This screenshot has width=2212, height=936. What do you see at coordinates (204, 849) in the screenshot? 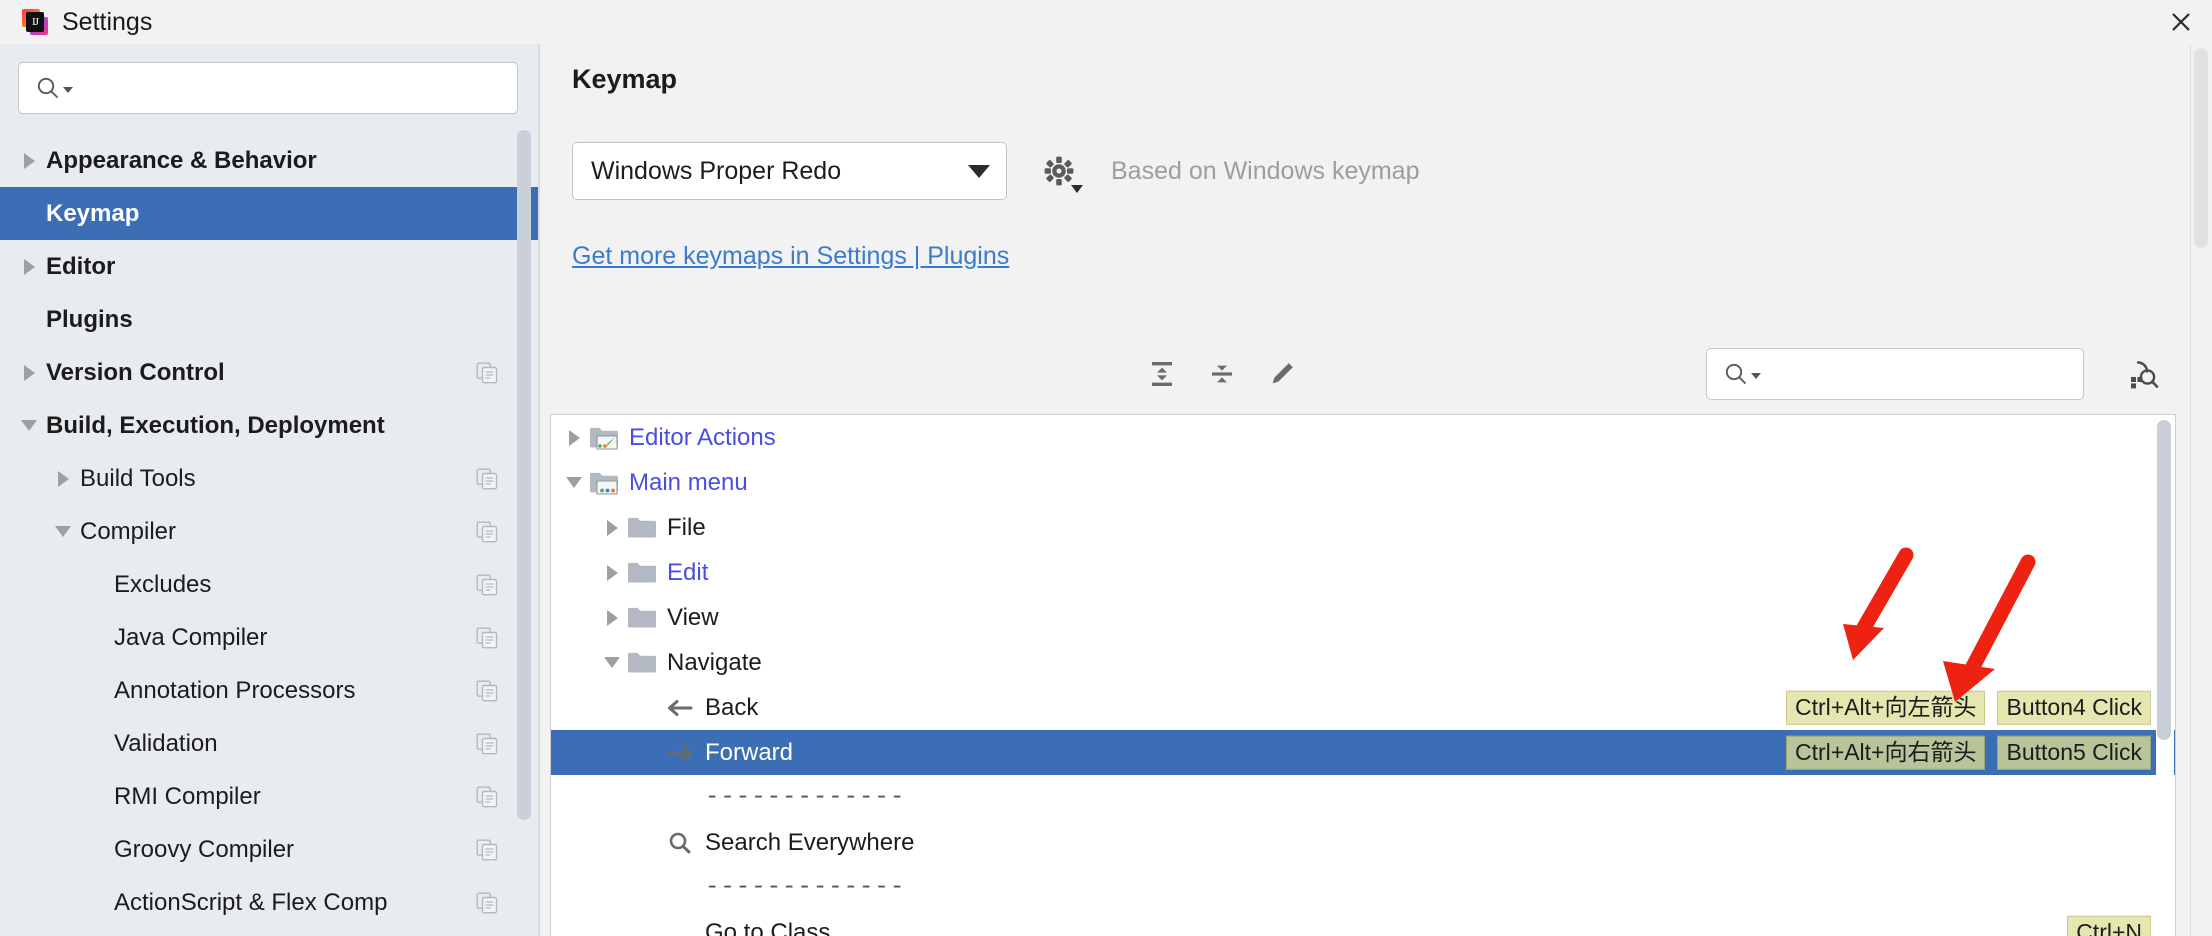
I see `sidebar-item-label: Groovy Compiler` at bounding box center [204, 849].